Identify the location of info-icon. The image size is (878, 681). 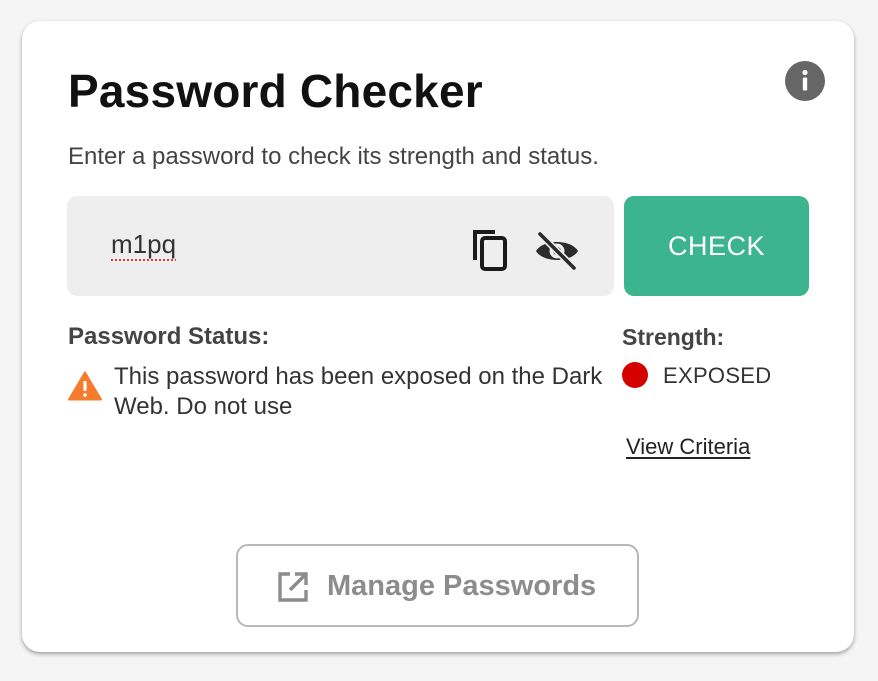
(805, 81).